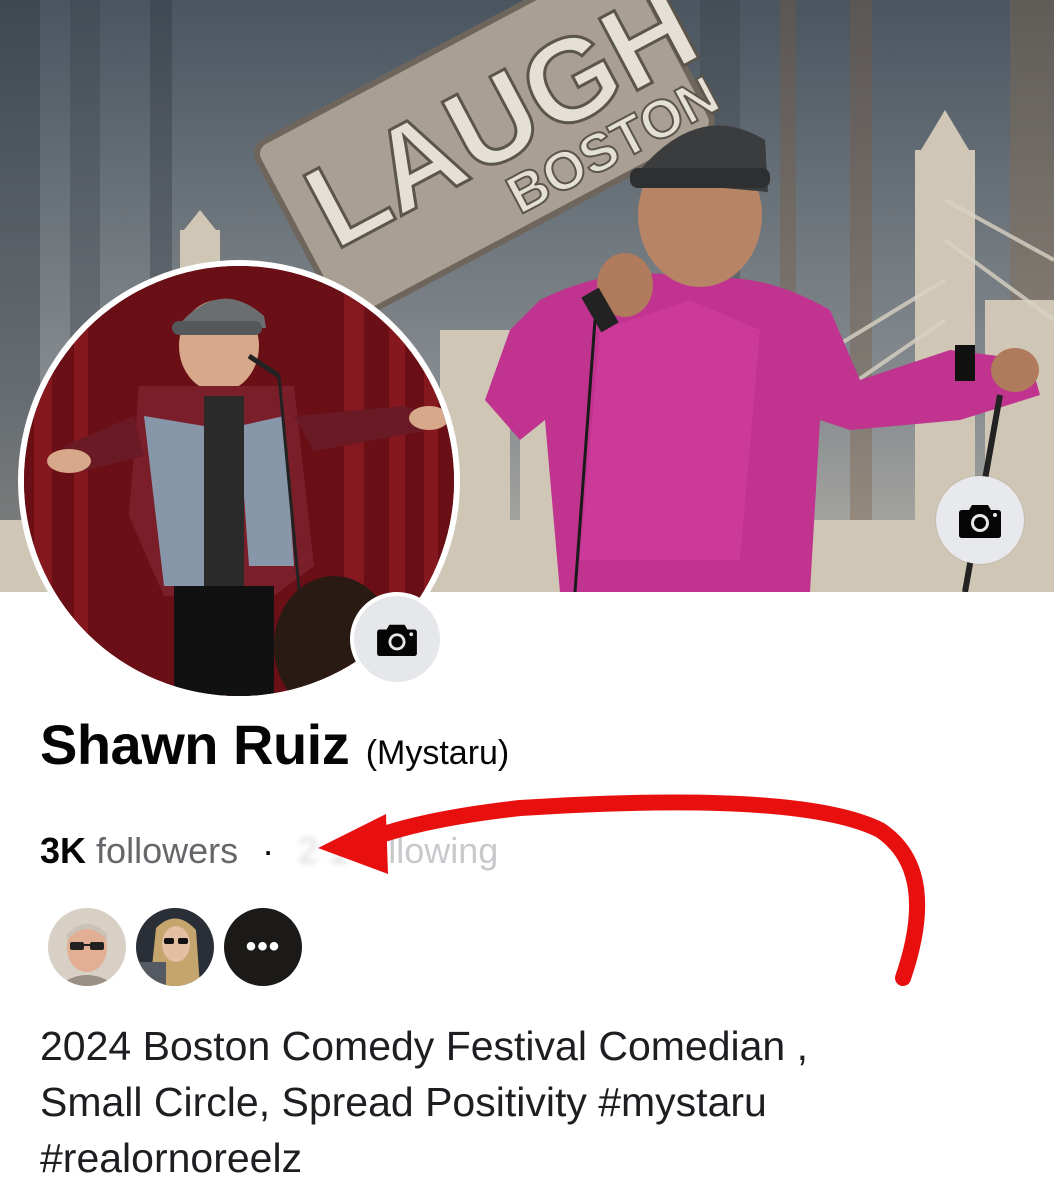 This screenshot has width=1054, height=1200. Describe the element at coordinates (263, 947) in the screenshot. I see `more-friends-button: •••` at that location.